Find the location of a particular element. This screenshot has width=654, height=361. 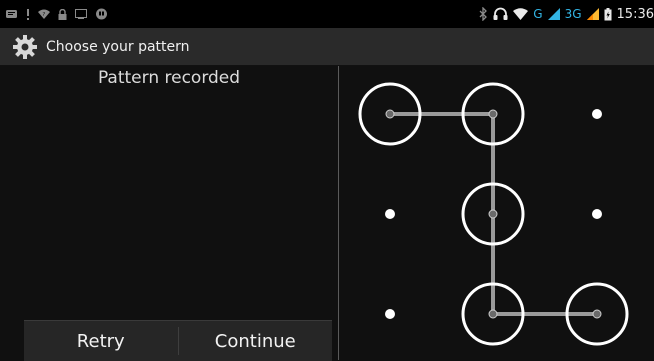

headset-icon is located at coordinates (500, 14).